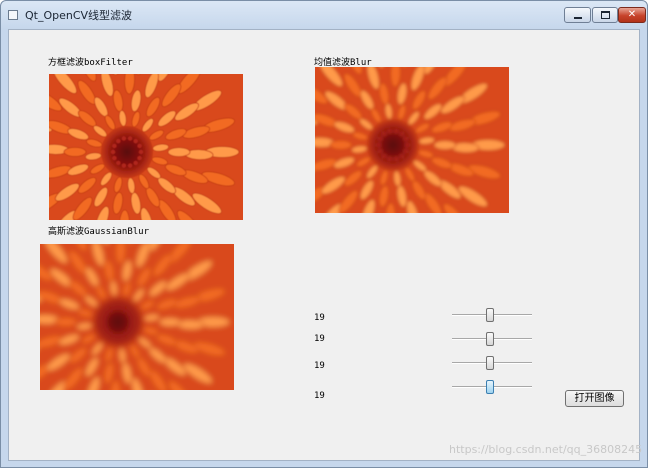 The image size is (650, 470). Describe the element at coordinates (577, 15) in the screenshot. I see `minimize-button` at that location.